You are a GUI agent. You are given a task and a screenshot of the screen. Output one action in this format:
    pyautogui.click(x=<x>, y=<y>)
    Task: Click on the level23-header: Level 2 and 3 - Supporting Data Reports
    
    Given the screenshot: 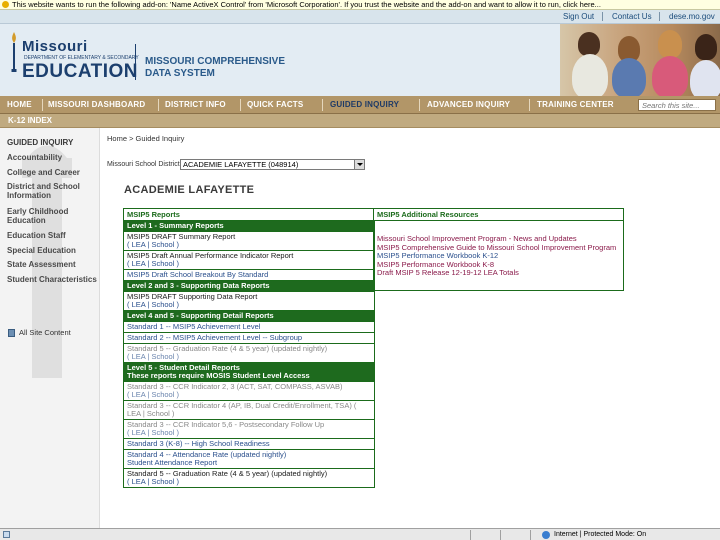 What is the action you would take?
    pyautogui.click(x=249, y=286)
    